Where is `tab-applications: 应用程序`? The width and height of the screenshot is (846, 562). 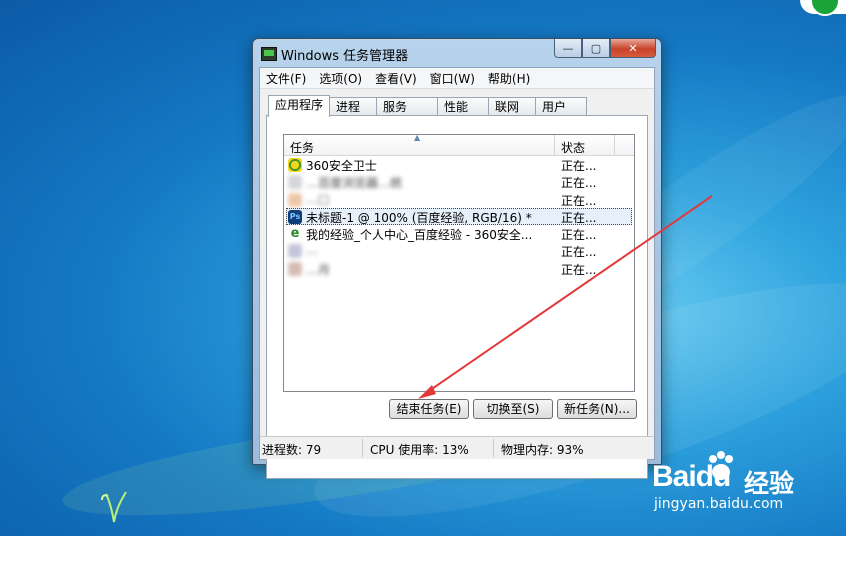
tab-applications: 应用程序 is located at coordinates (299, 106).